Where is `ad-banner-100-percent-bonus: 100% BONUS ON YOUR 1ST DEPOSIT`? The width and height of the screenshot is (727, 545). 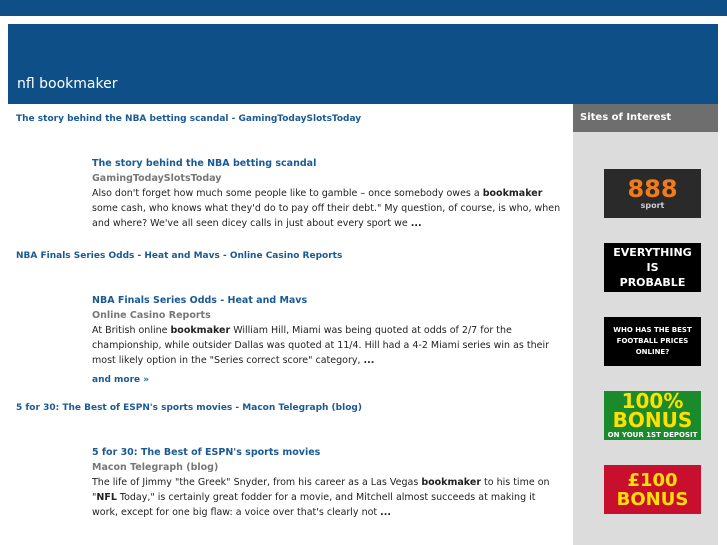 ad-banner-100-percent-bonus: 100% BONUS ON YOUR 1ST DEPOSIT is located at coordinates (652, 415).